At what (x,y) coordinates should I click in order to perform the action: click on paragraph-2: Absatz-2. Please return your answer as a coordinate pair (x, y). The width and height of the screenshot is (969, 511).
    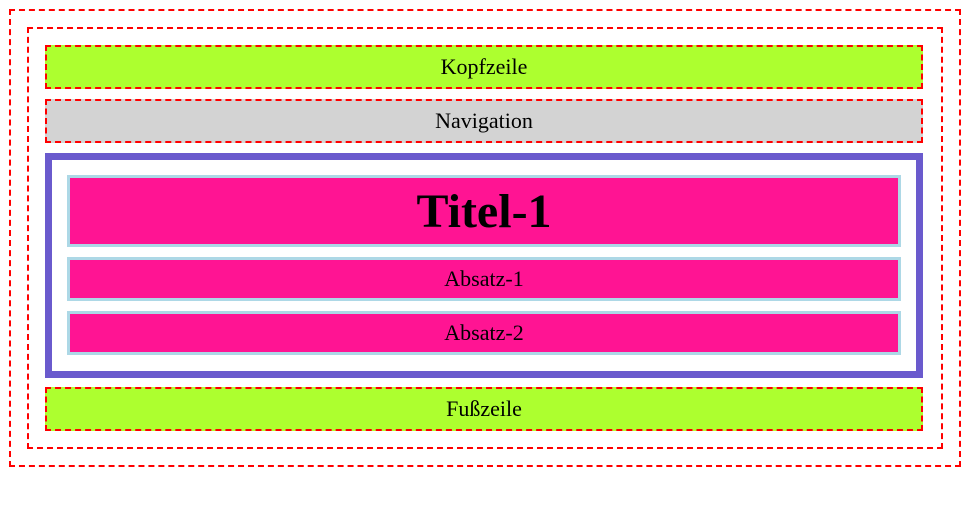
    Looking at the image, I should click on (484, 333).